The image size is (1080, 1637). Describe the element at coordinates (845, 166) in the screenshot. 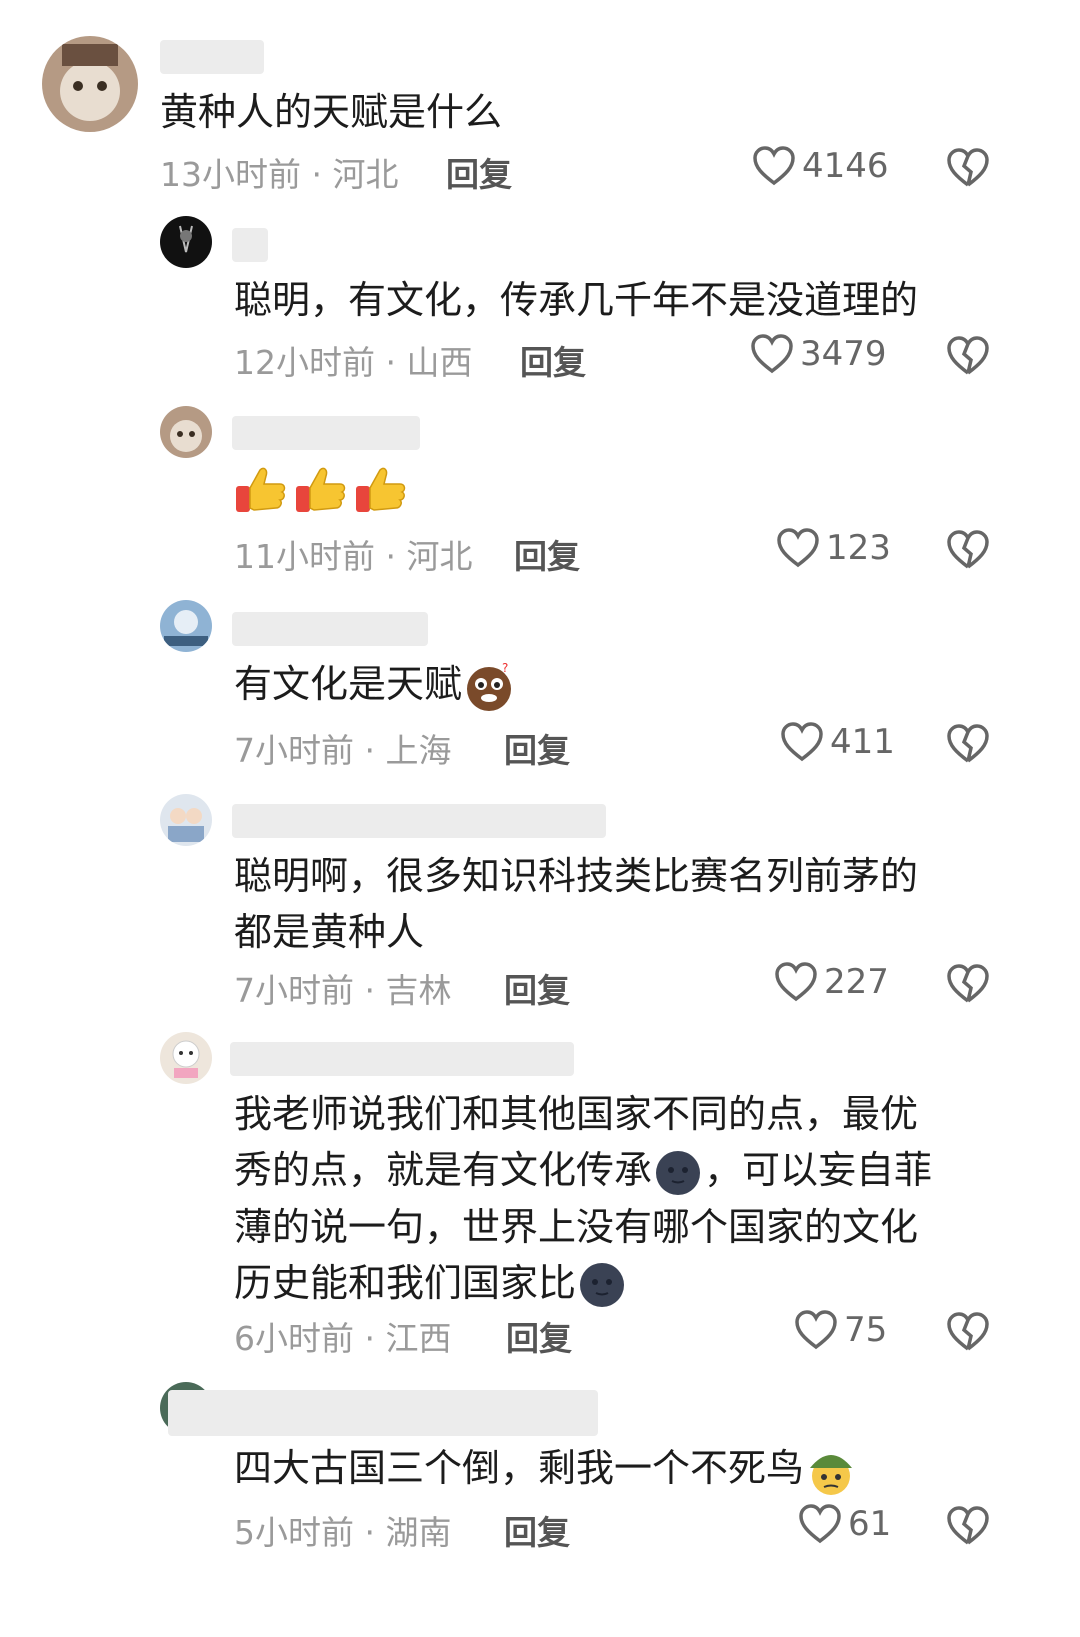

I see `like-count: 4146` at that location.